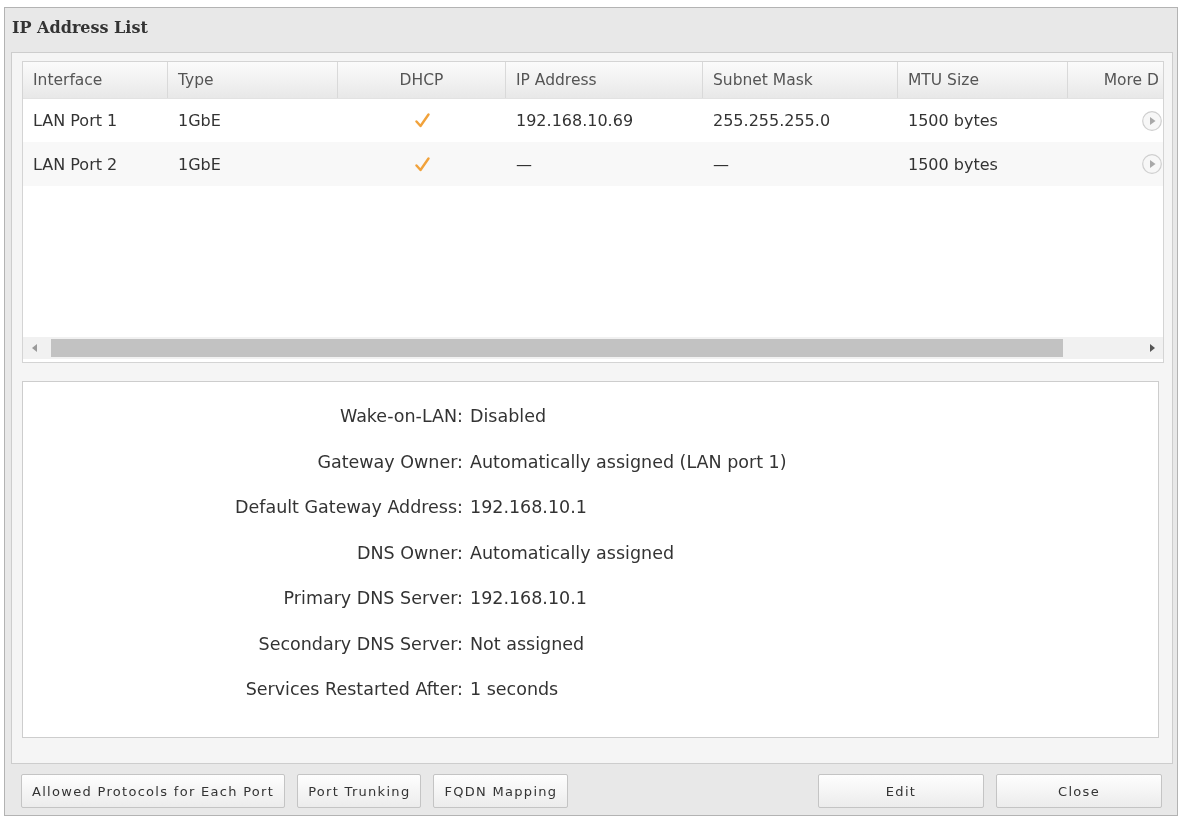 Image resolution: width=1182 pixels, height=823 pixels. What do you see at coordinates (75, 121) in the screenshot?
I see `table-cell-text: LAN Port 1` at bounding box center [75, 121].